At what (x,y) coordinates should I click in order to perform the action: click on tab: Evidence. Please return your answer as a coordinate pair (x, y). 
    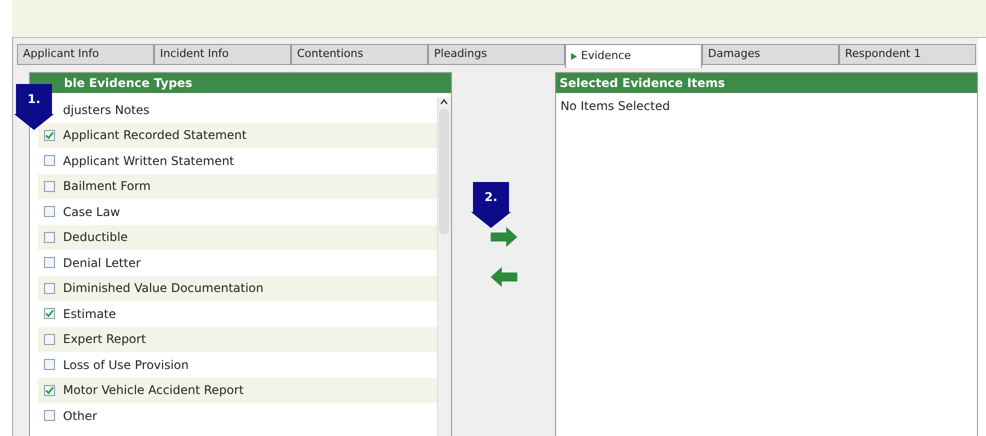
    Looking at the image, I should click on (633, 56).